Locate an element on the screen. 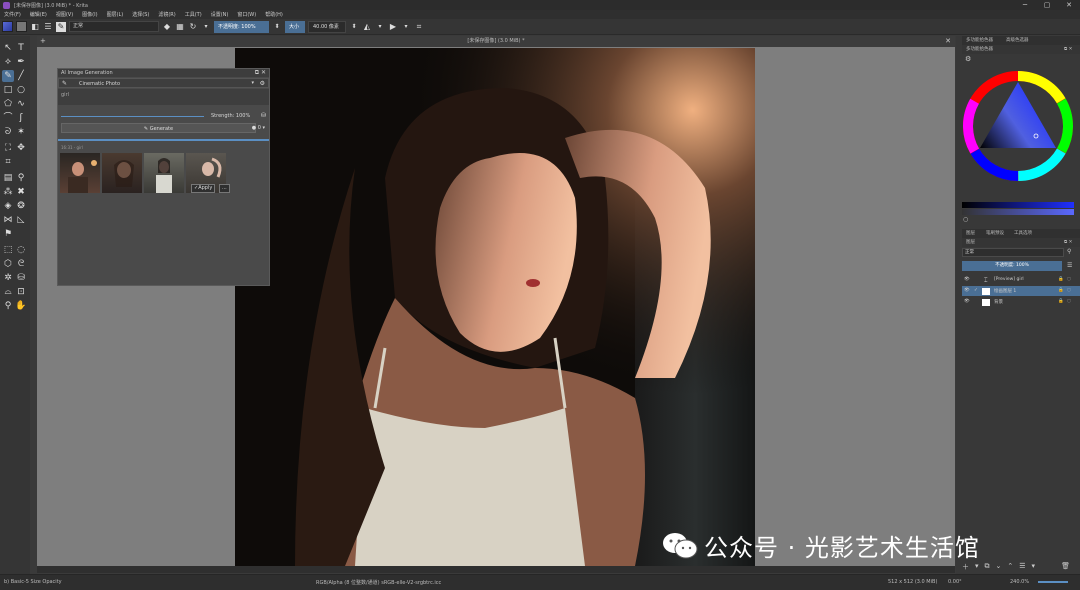 Image resolution: width=1080 pixels, height=590 pixels. elliptical-selection-tool-icon: ◌ is located at coordinates (21, 250).